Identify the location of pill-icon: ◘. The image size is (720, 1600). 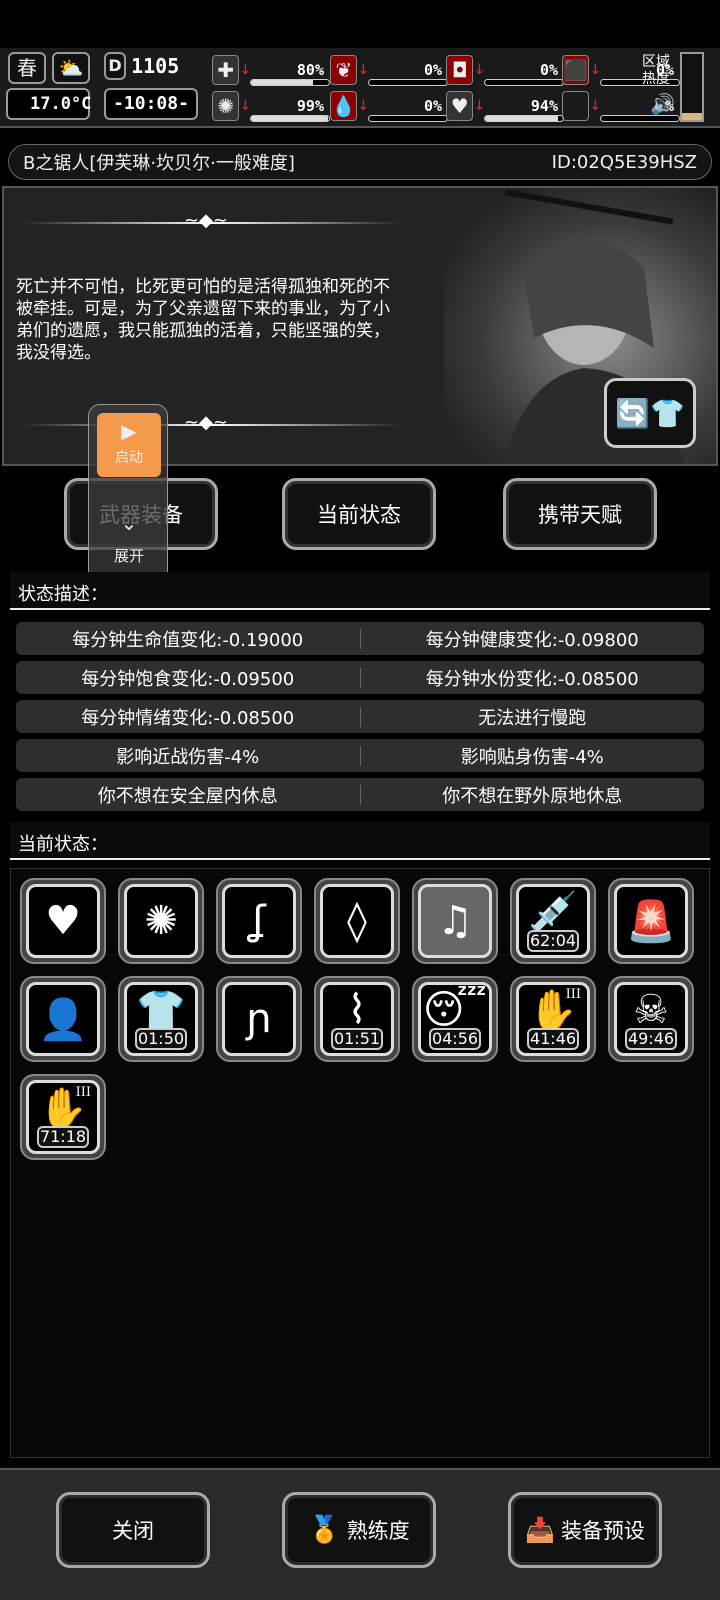
(460, 70).